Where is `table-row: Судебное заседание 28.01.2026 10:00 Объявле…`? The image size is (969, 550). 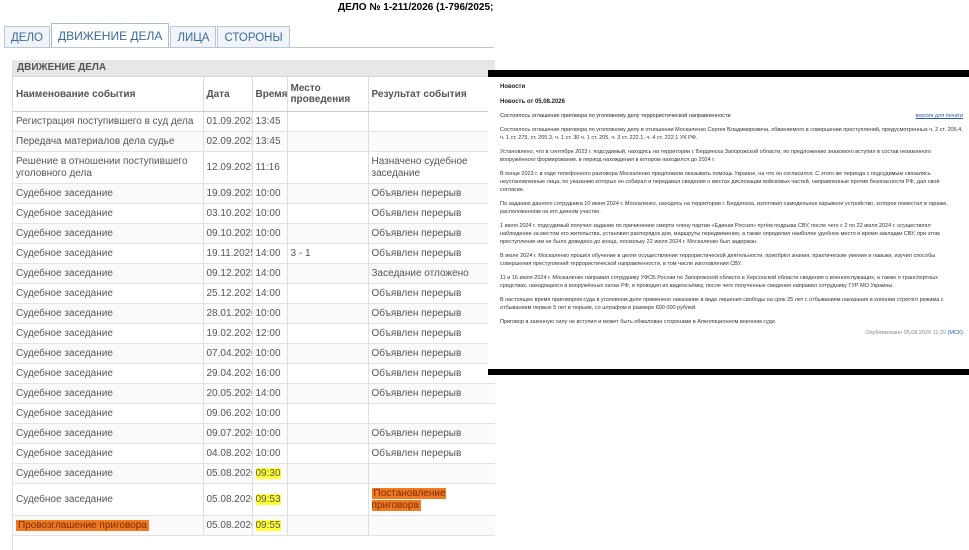
table-row: Судебное заседание 28.01.2026 10:00 Объявле… is located at coordinates (254, 313).